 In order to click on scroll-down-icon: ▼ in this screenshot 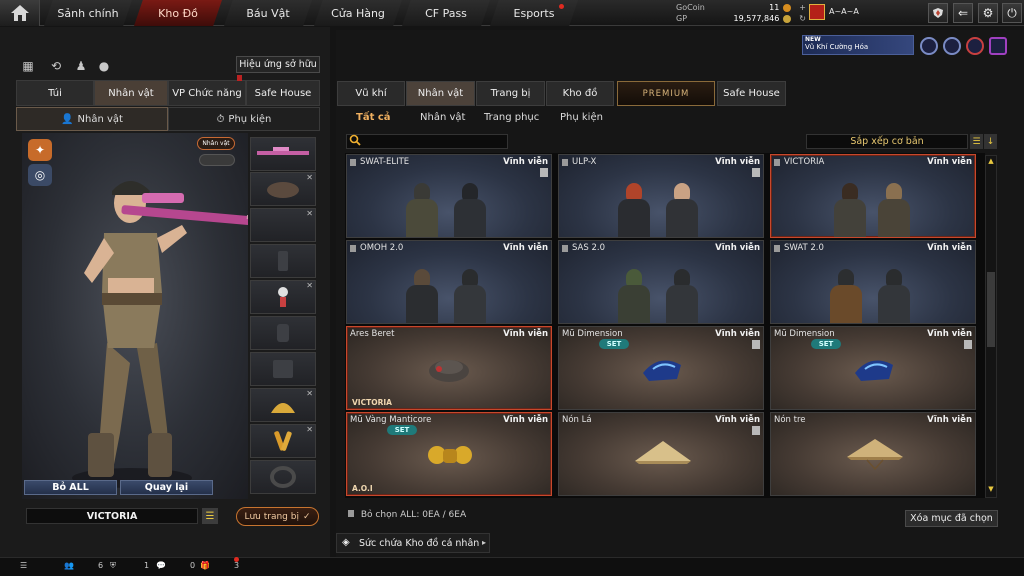, I will do `click(991, 489)`.